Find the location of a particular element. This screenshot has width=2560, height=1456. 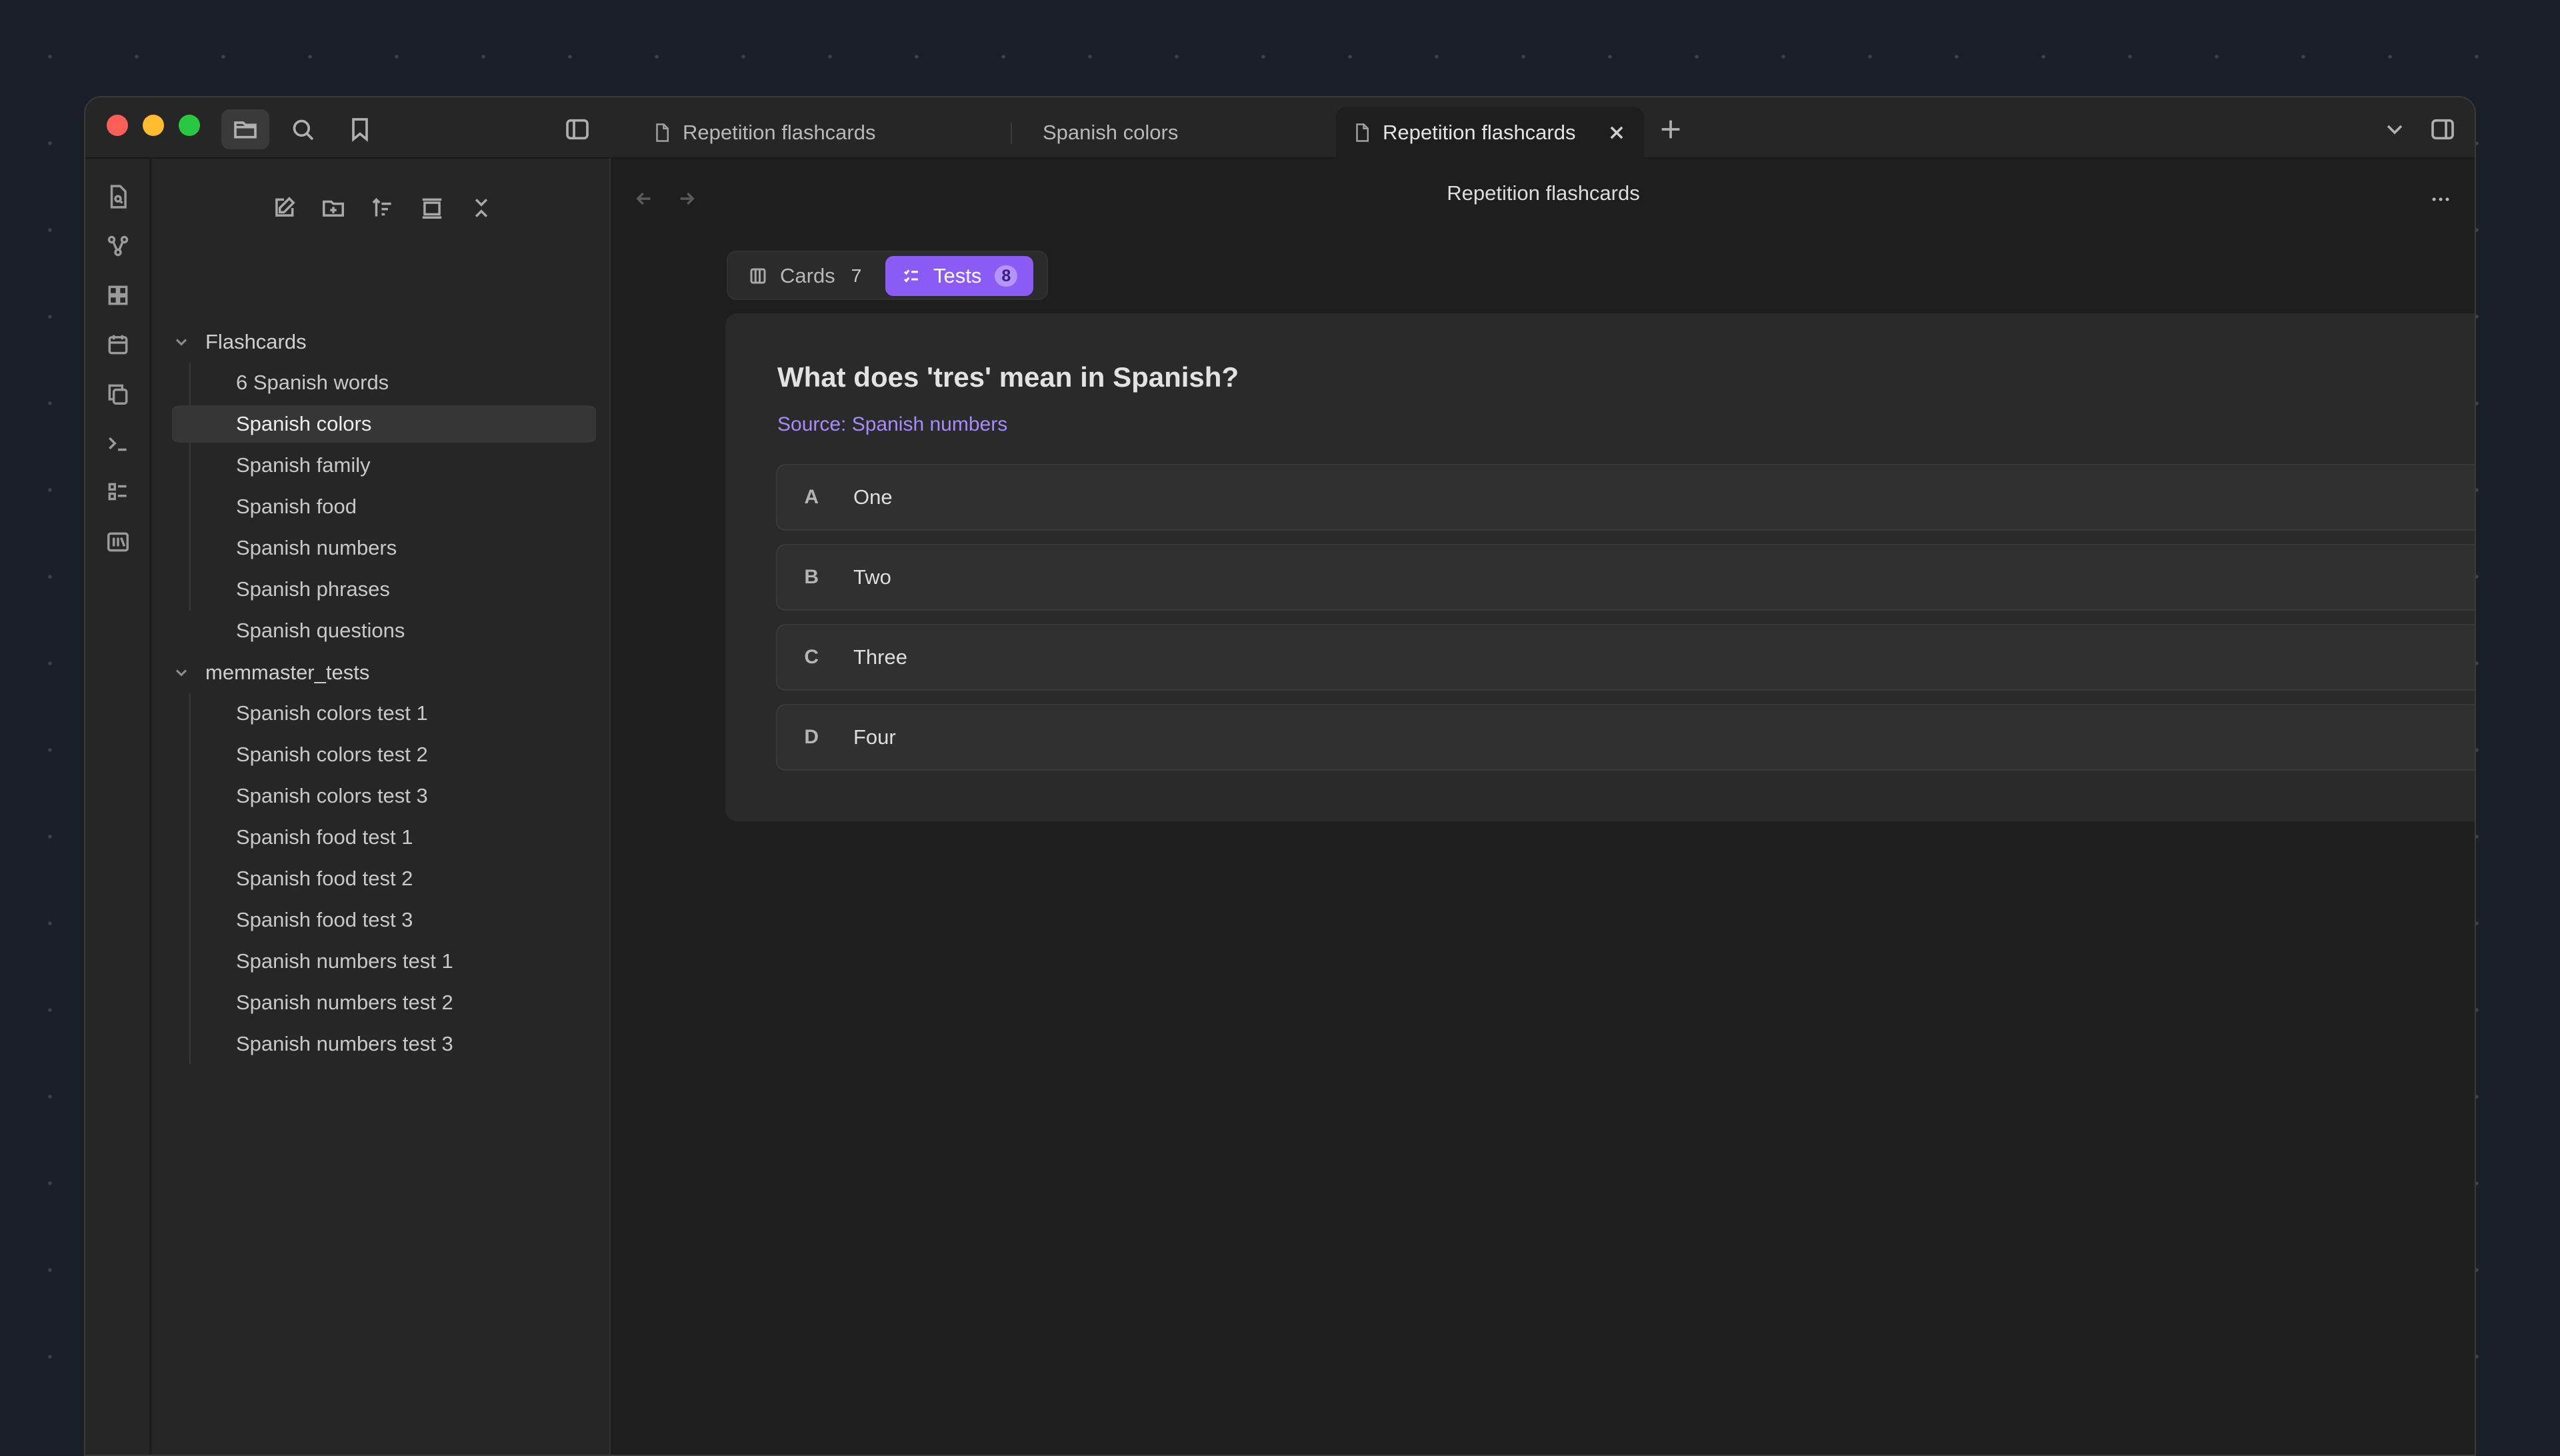

plus-icon is located at coordinates (1670, 129).